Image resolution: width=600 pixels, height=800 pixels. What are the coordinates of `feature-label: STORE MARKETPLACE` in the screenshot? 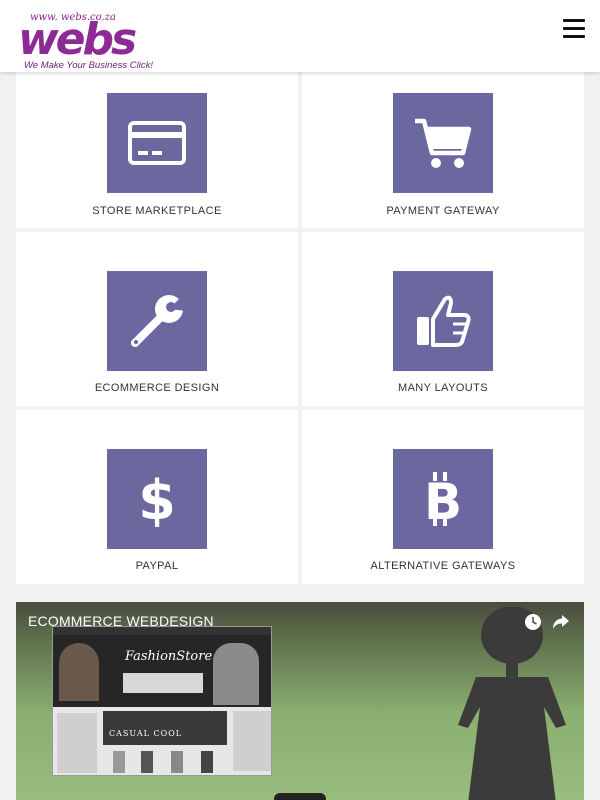 It's located at (157, 211).